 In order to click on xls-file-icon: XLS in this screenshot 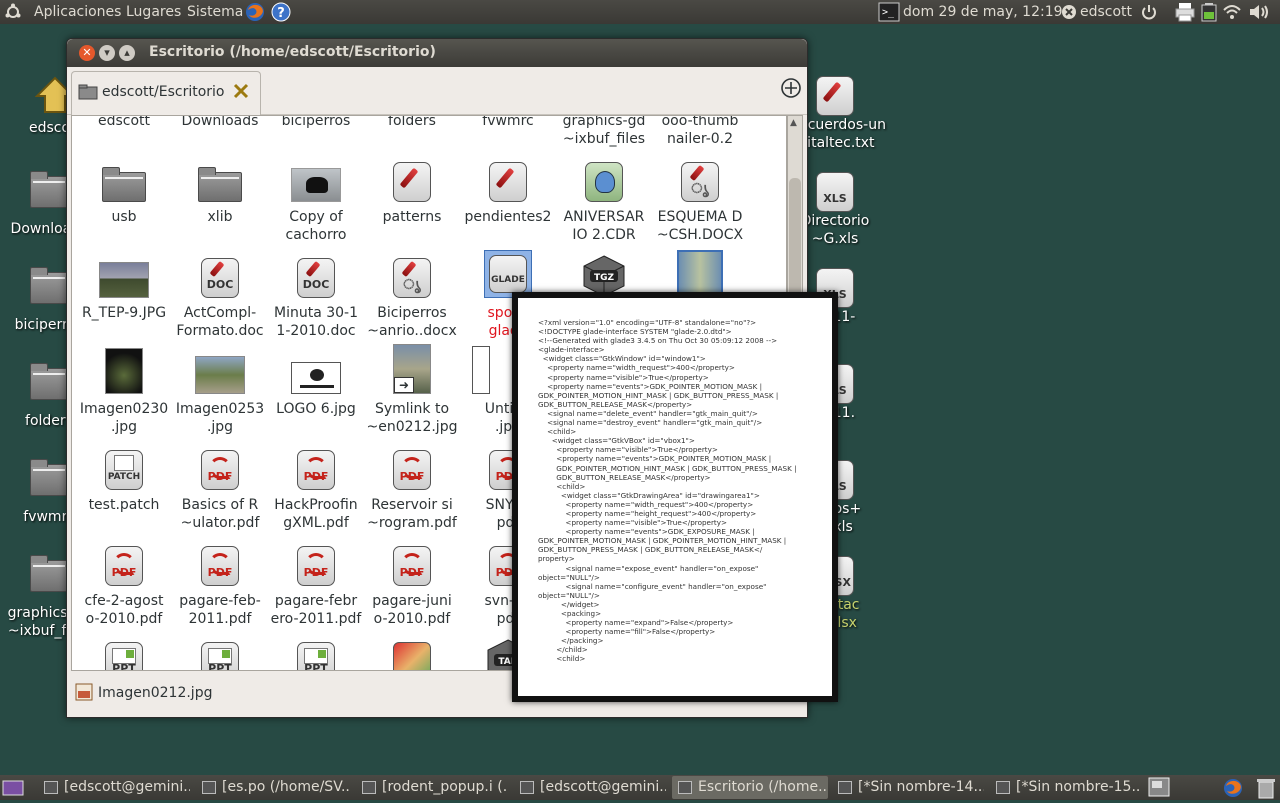, I will do `click(835, 192)`.